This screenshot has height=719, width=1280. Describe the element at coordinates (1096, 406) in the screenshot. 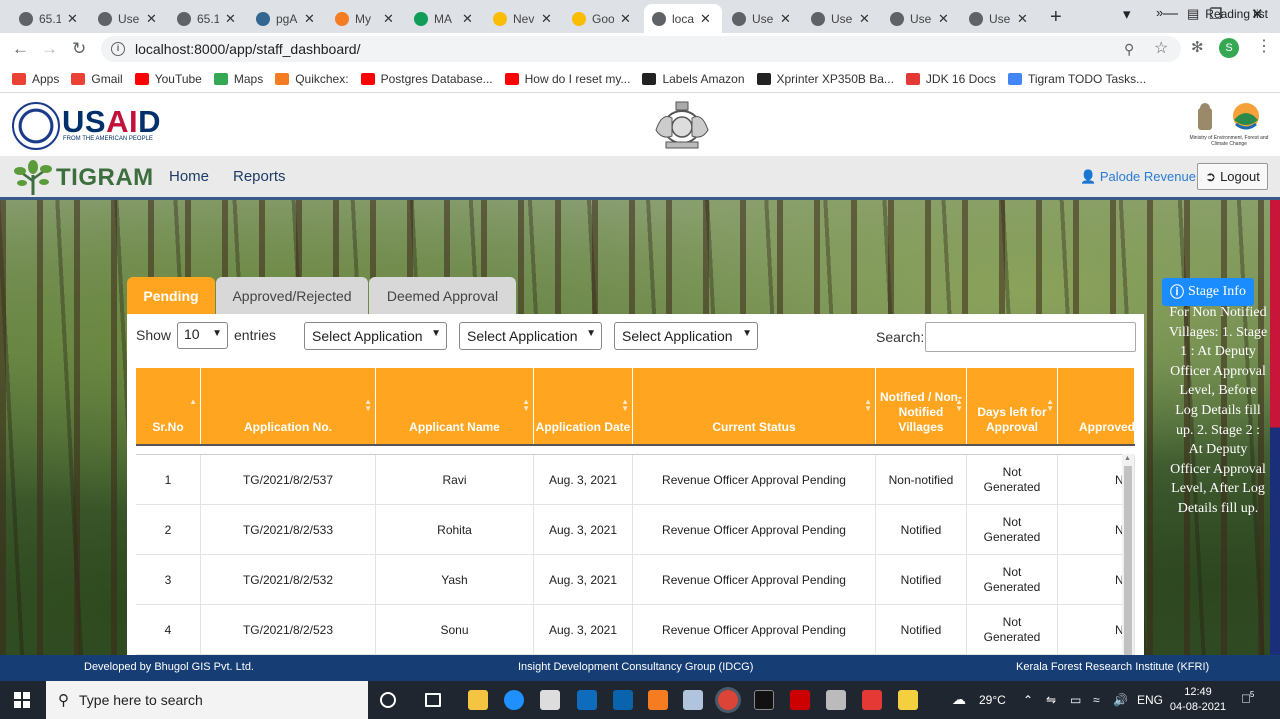

I see `column-header: Approved` at that location.